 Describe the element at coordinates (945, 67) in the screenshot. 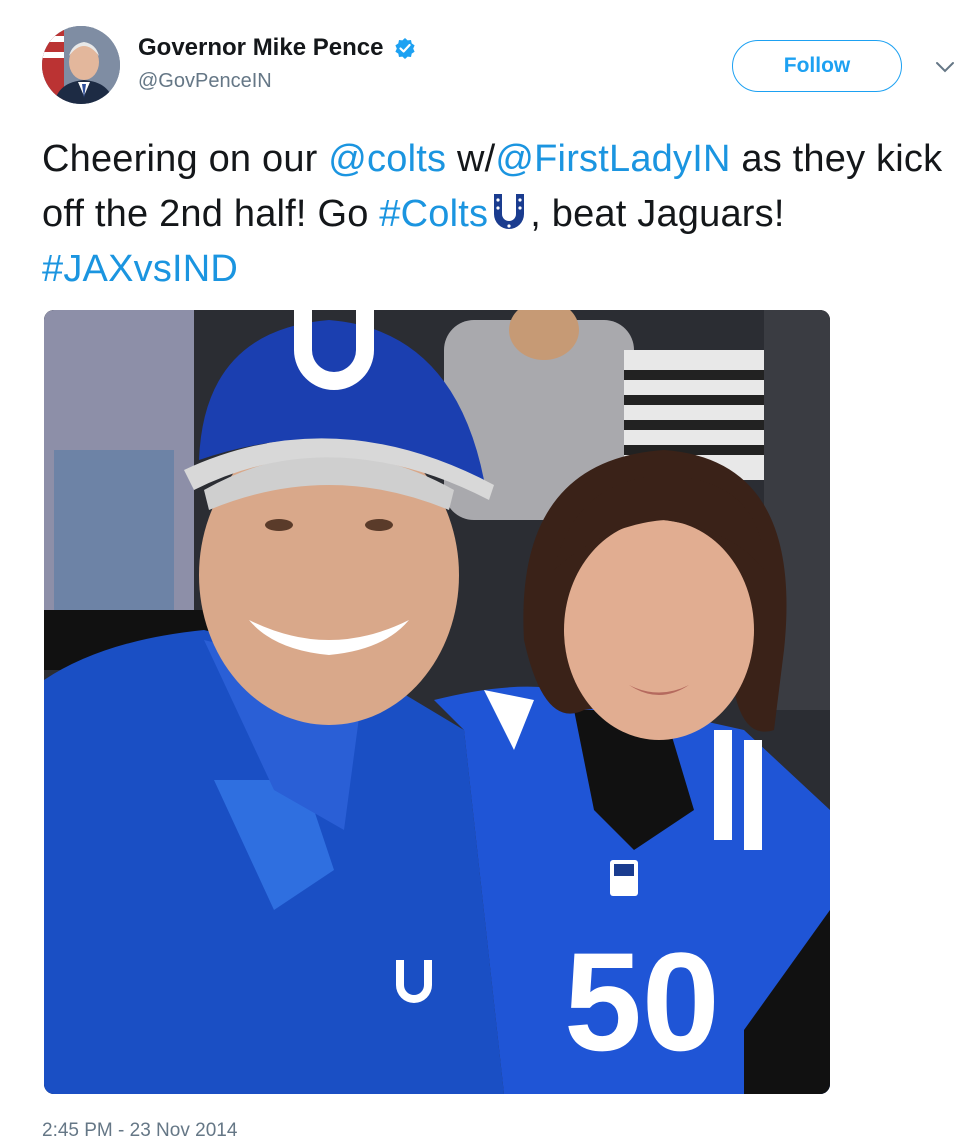

I see `chevron-down-icon` at that location.